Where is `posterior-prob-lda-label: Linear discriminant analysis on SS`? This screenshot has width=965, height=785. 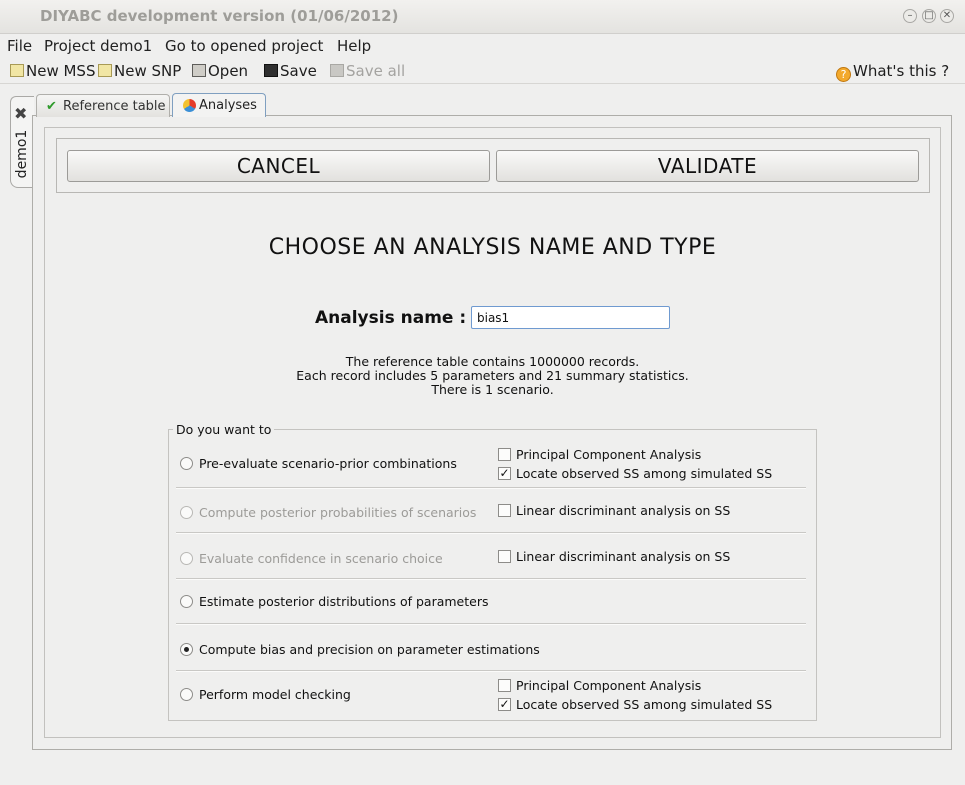 posterior-prob-lda-label: Linear discriminant analysis on SS is located at coordinates (623, 510).